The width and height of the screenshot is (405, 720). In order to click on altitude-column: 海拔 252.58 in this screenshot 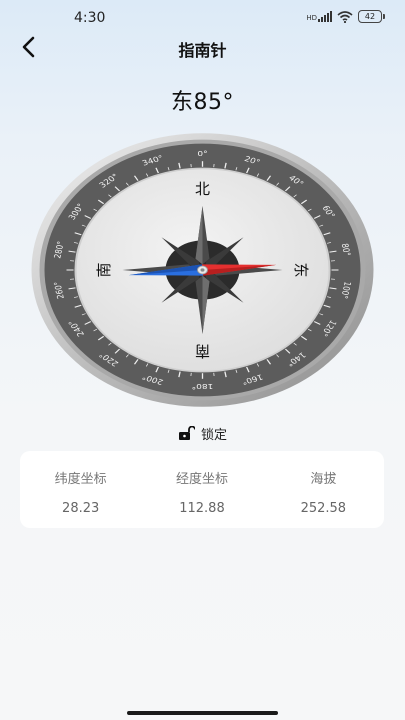, I will do `click(323, 489)`.